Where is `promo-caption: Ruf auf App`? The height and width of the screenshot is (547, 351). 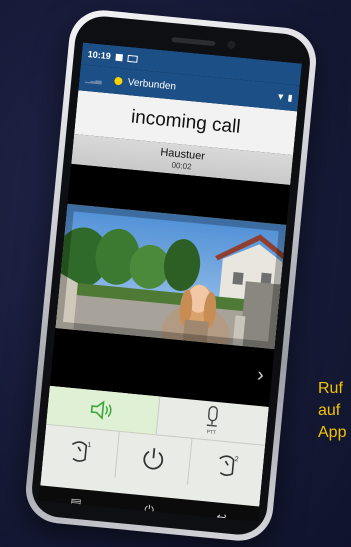 promo-caption: Ruf auf App is located at coordinates (332, 411).